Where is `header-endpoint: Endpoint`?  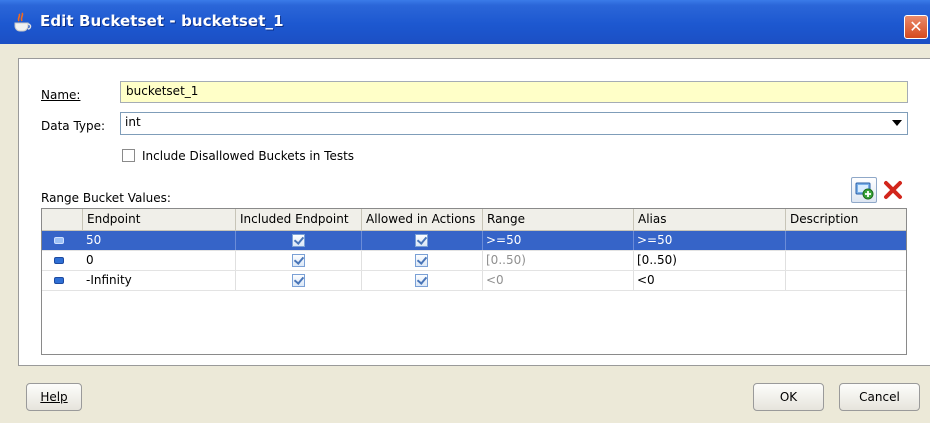
header-endpoint: Endpoint is located at coordinates (159, 219).